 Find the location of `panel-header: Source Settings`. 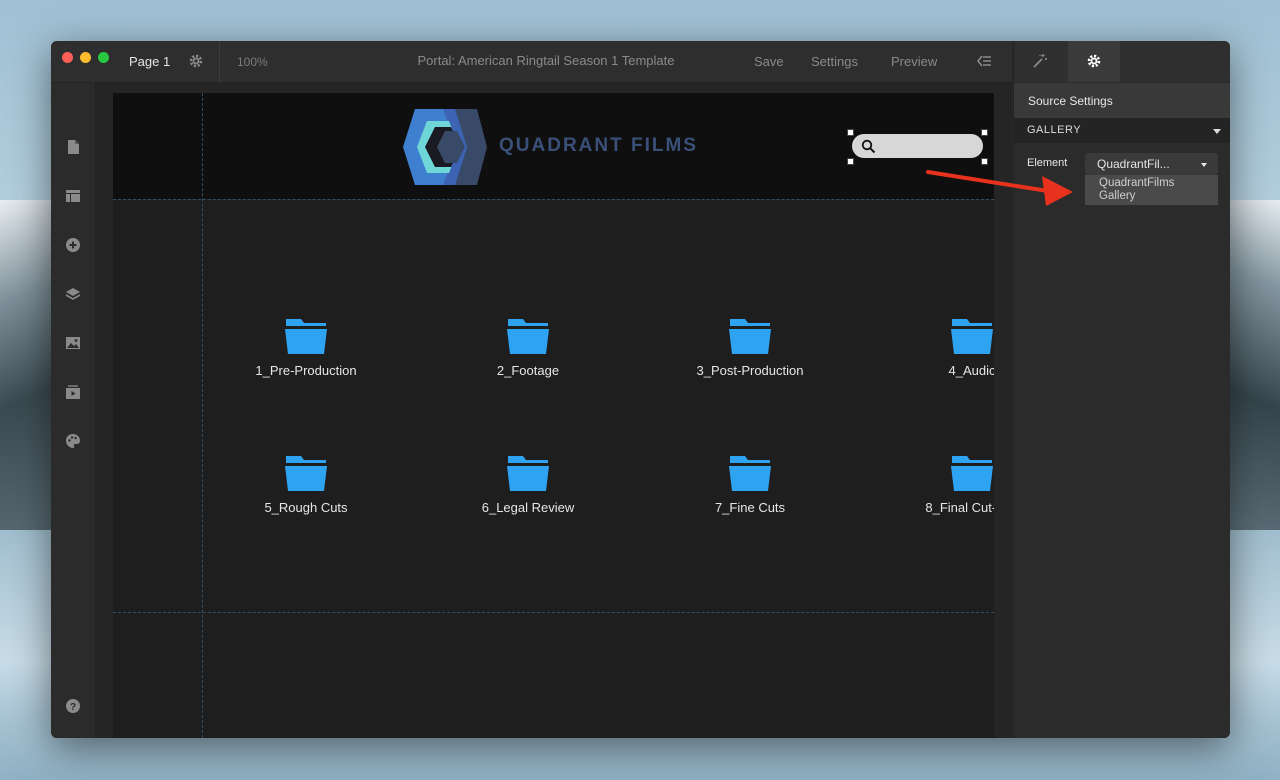

panel-header: Source Settings is located at coordinates (1122, 100).